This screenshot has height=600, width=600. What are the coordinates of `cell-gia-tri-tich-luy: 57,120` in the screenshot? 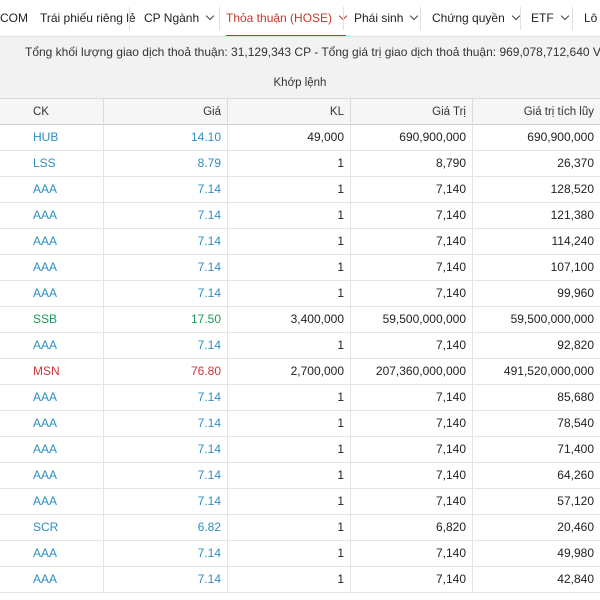 It's located at (536, 501).